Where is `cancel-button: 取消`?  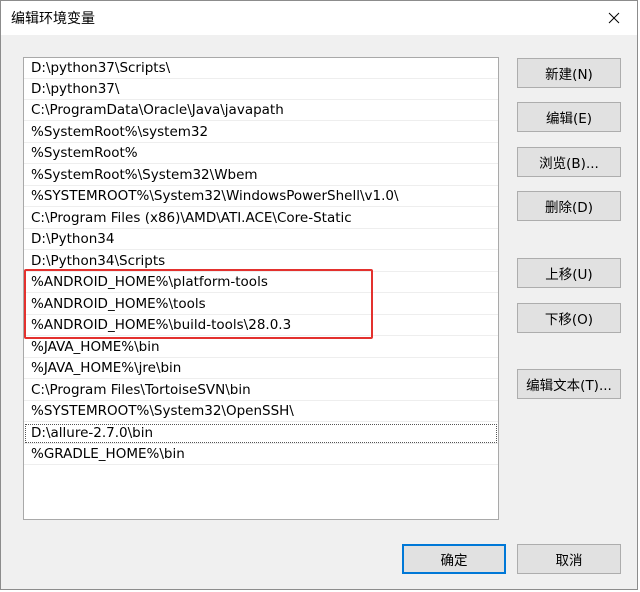 cancel-button: 取消 is located at coordinates (569, 559).